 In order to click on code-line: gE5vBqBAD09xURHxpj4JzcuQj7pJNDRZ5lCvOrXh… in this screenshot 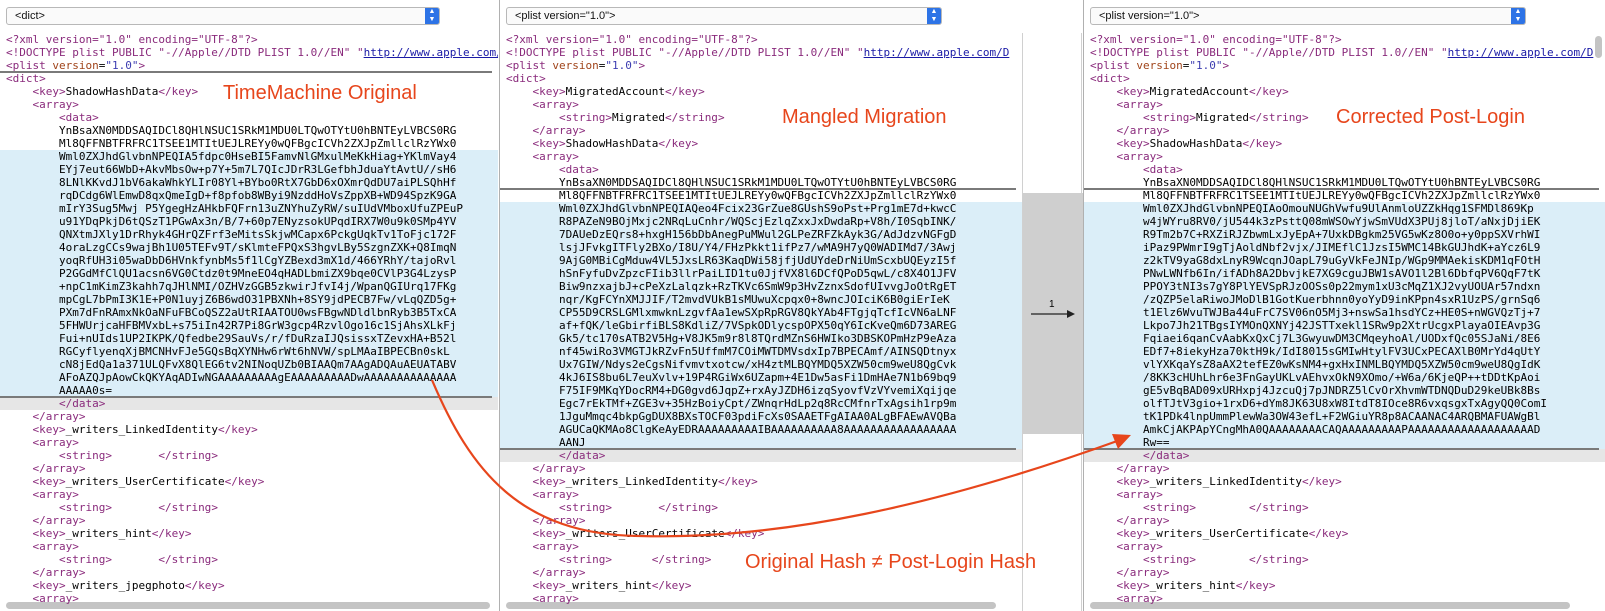, I will do `click(1344, 390)`.